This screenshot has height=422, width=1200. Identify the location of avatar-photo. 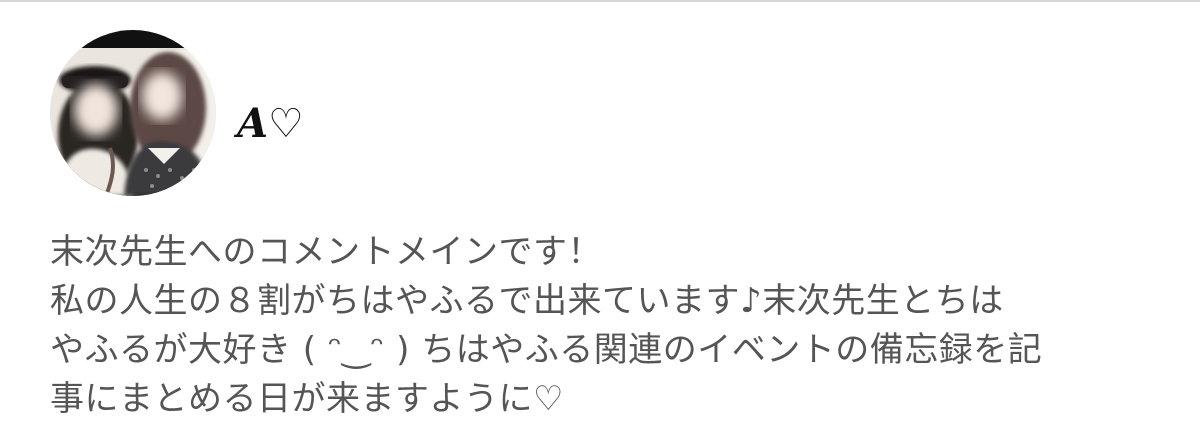
(133, 113).